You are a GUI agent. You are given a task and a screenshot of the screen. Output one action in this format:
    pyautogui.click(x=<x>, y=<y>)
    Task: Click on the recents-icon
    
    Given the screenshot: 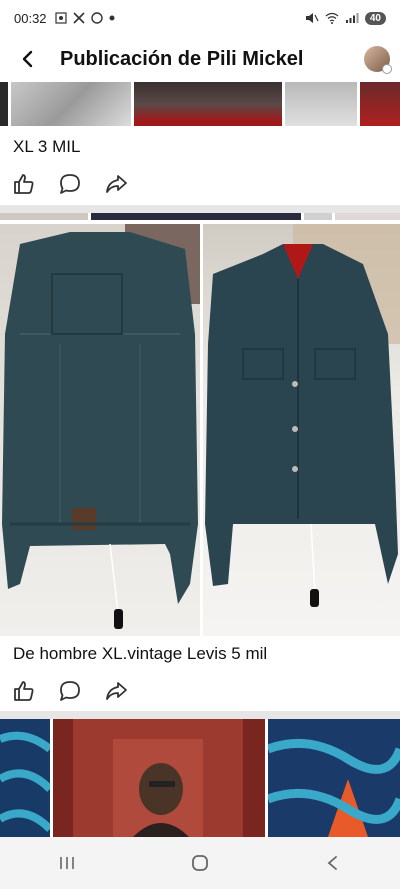 What is the action you would take?
    pyautogui.click(x=66, y=863)
    